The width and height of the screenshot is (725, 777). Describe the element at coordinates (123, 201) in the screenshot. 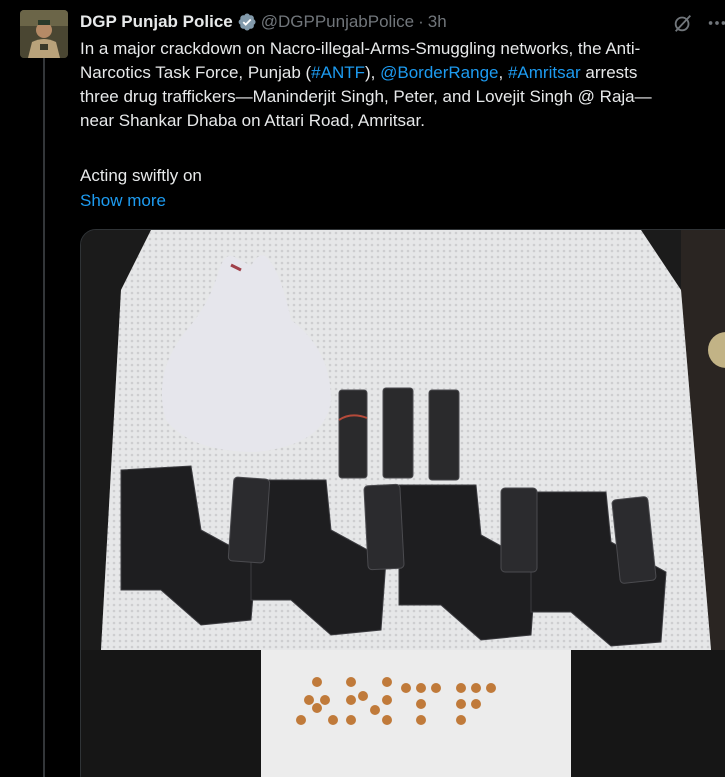

I see `show-more-link: Show more` at that location.